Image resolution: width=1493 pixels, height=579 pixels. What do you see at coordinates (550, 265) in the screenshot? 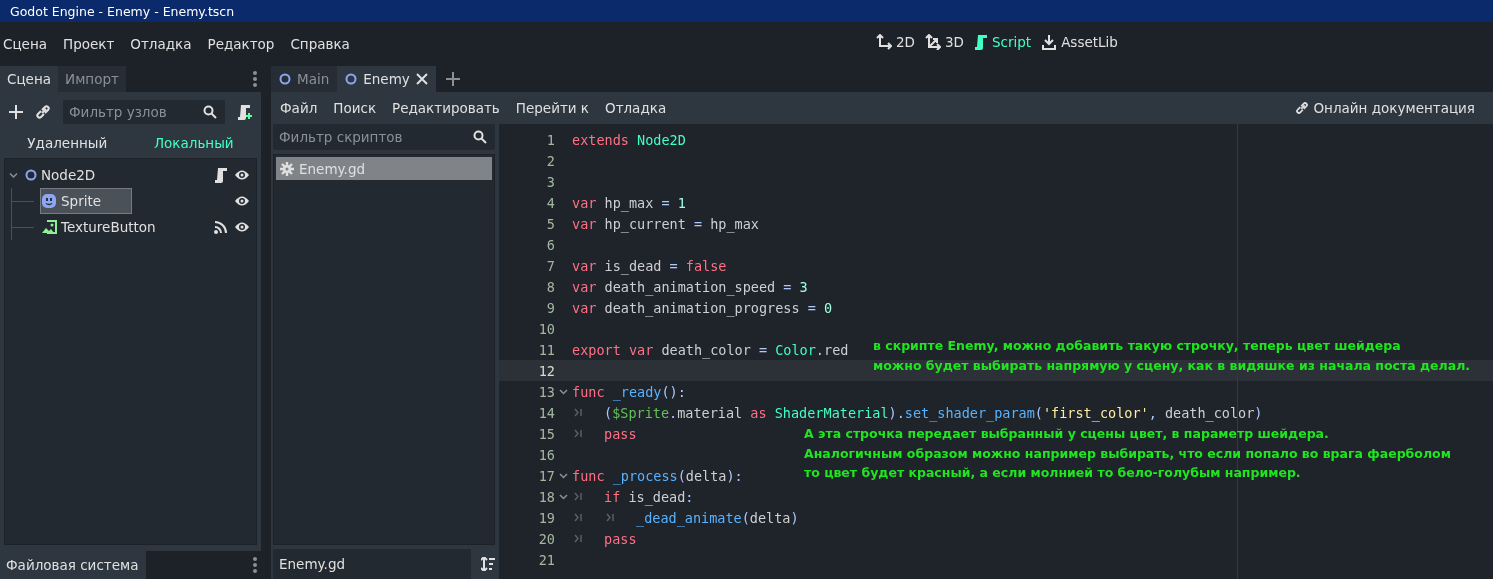
I see `line-number: 7` at bounding box center [550, 265].